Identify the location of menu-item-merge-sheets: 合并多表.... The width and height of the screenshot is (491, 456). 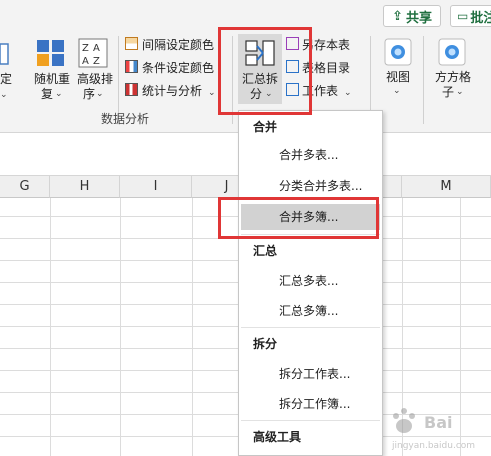
(310, 155).